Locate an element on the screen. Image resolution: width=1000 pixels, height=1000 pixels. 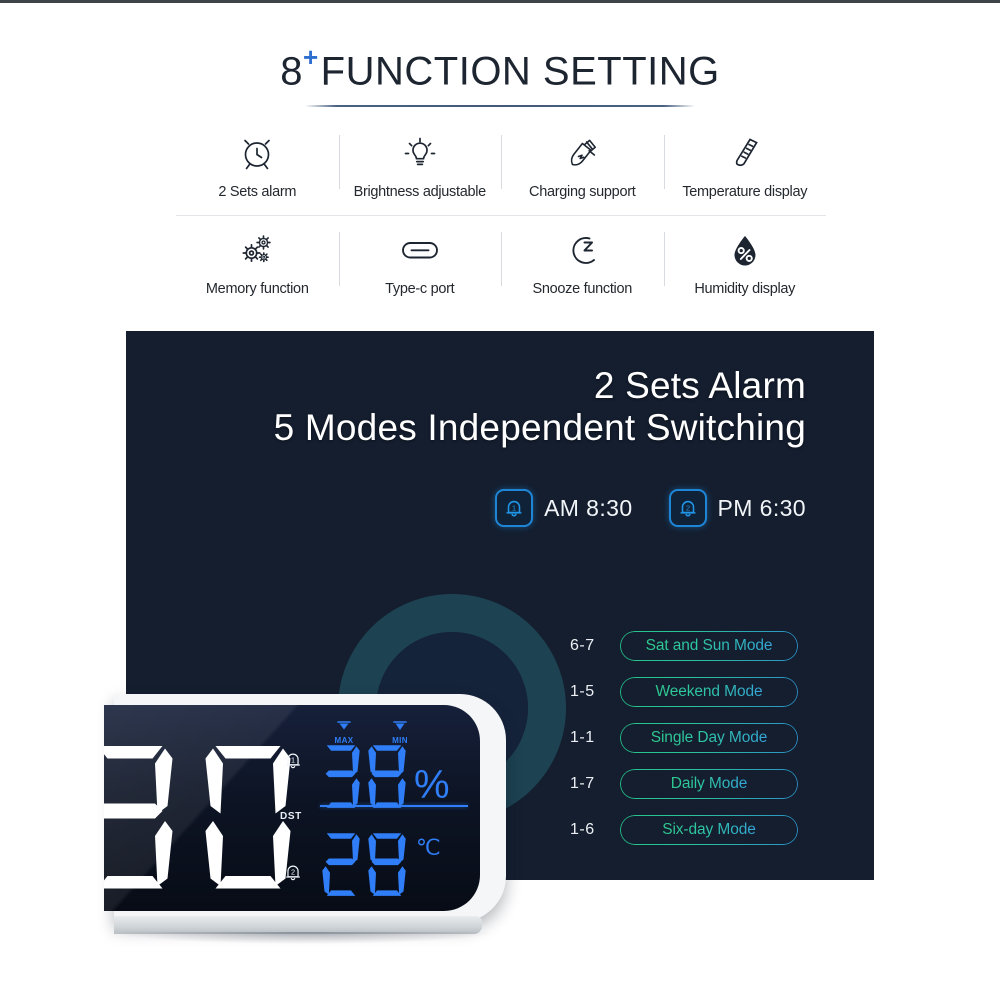
min-arrow-icon is located at coordinates (400, 725).